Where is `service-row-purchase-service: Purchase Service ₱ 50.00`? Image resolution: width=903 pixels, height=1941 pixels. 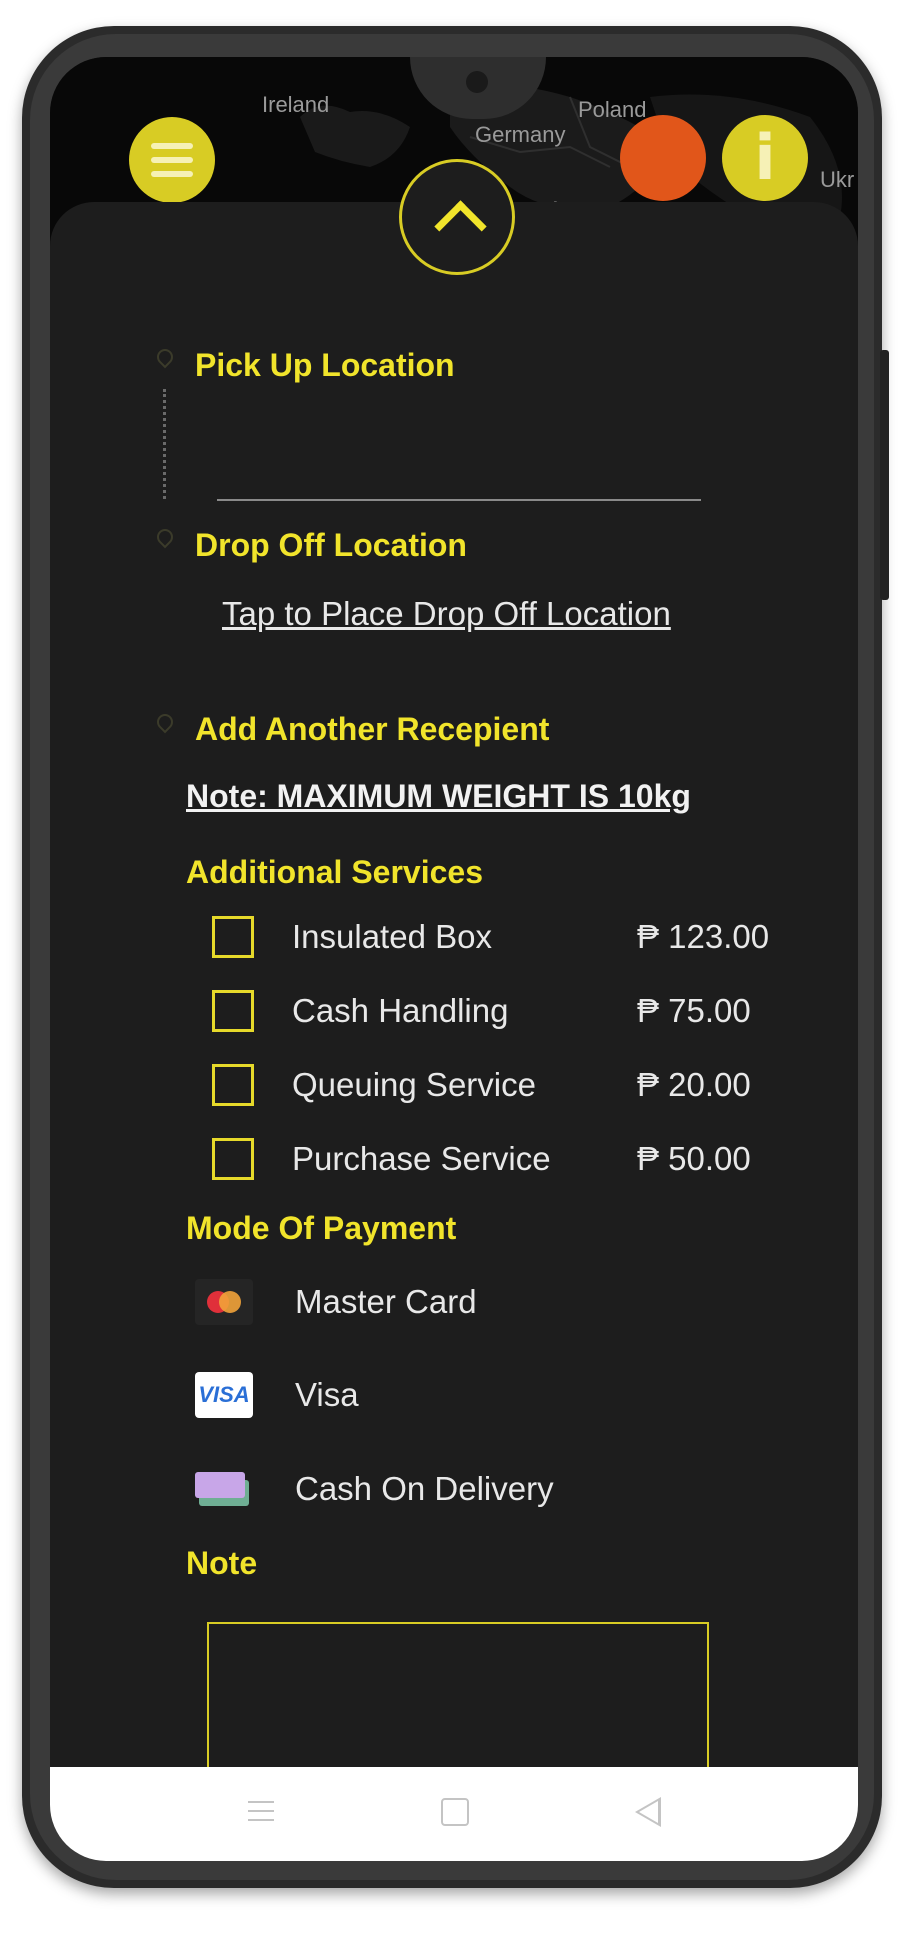 service-row-purchase-service: Purchase Service ₱ 50.00 is located at coordinates (512, 1160).